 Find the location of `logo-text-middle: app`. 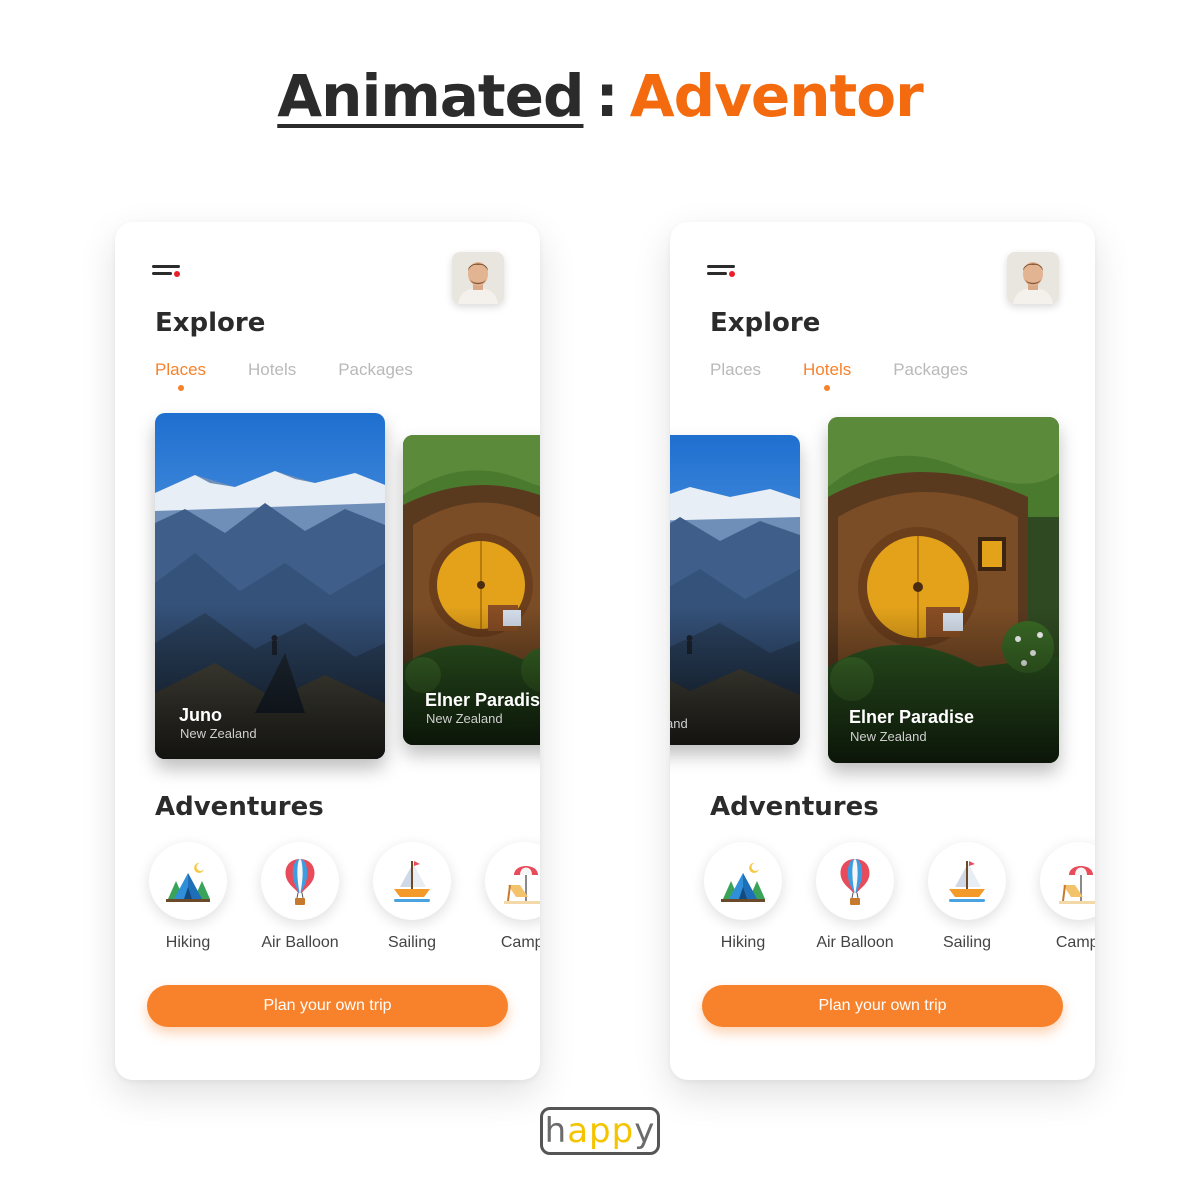

logo-text-middle: app is located at coordinates (601, 1131).